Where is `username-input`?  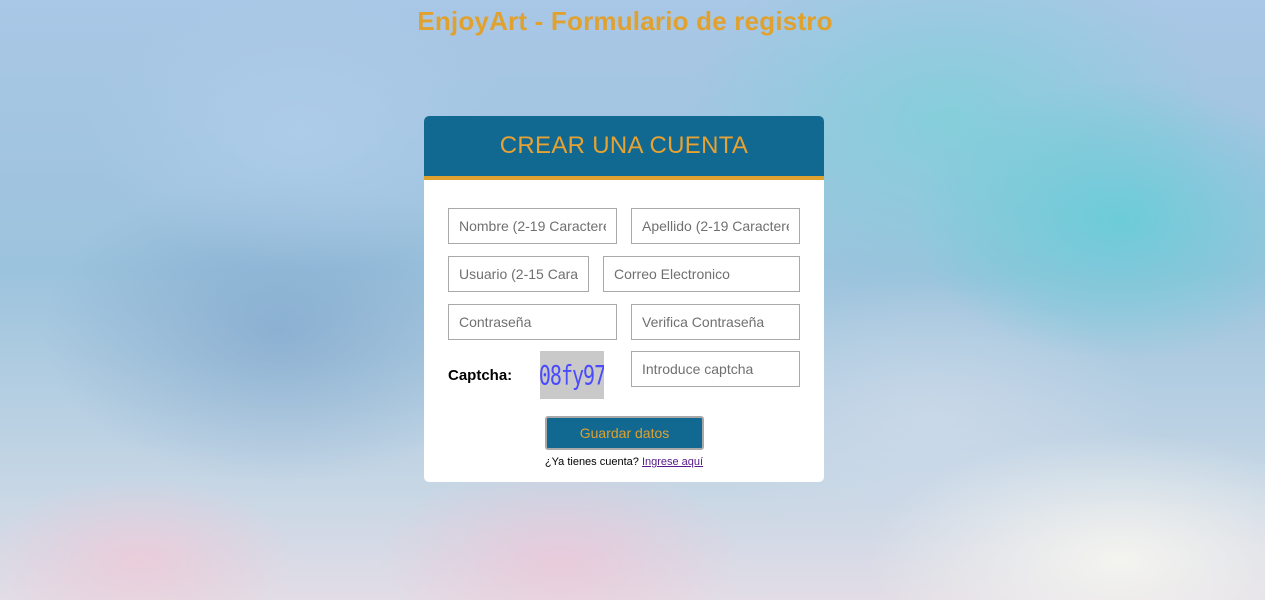 username-input is located at coordinates (518, 274).